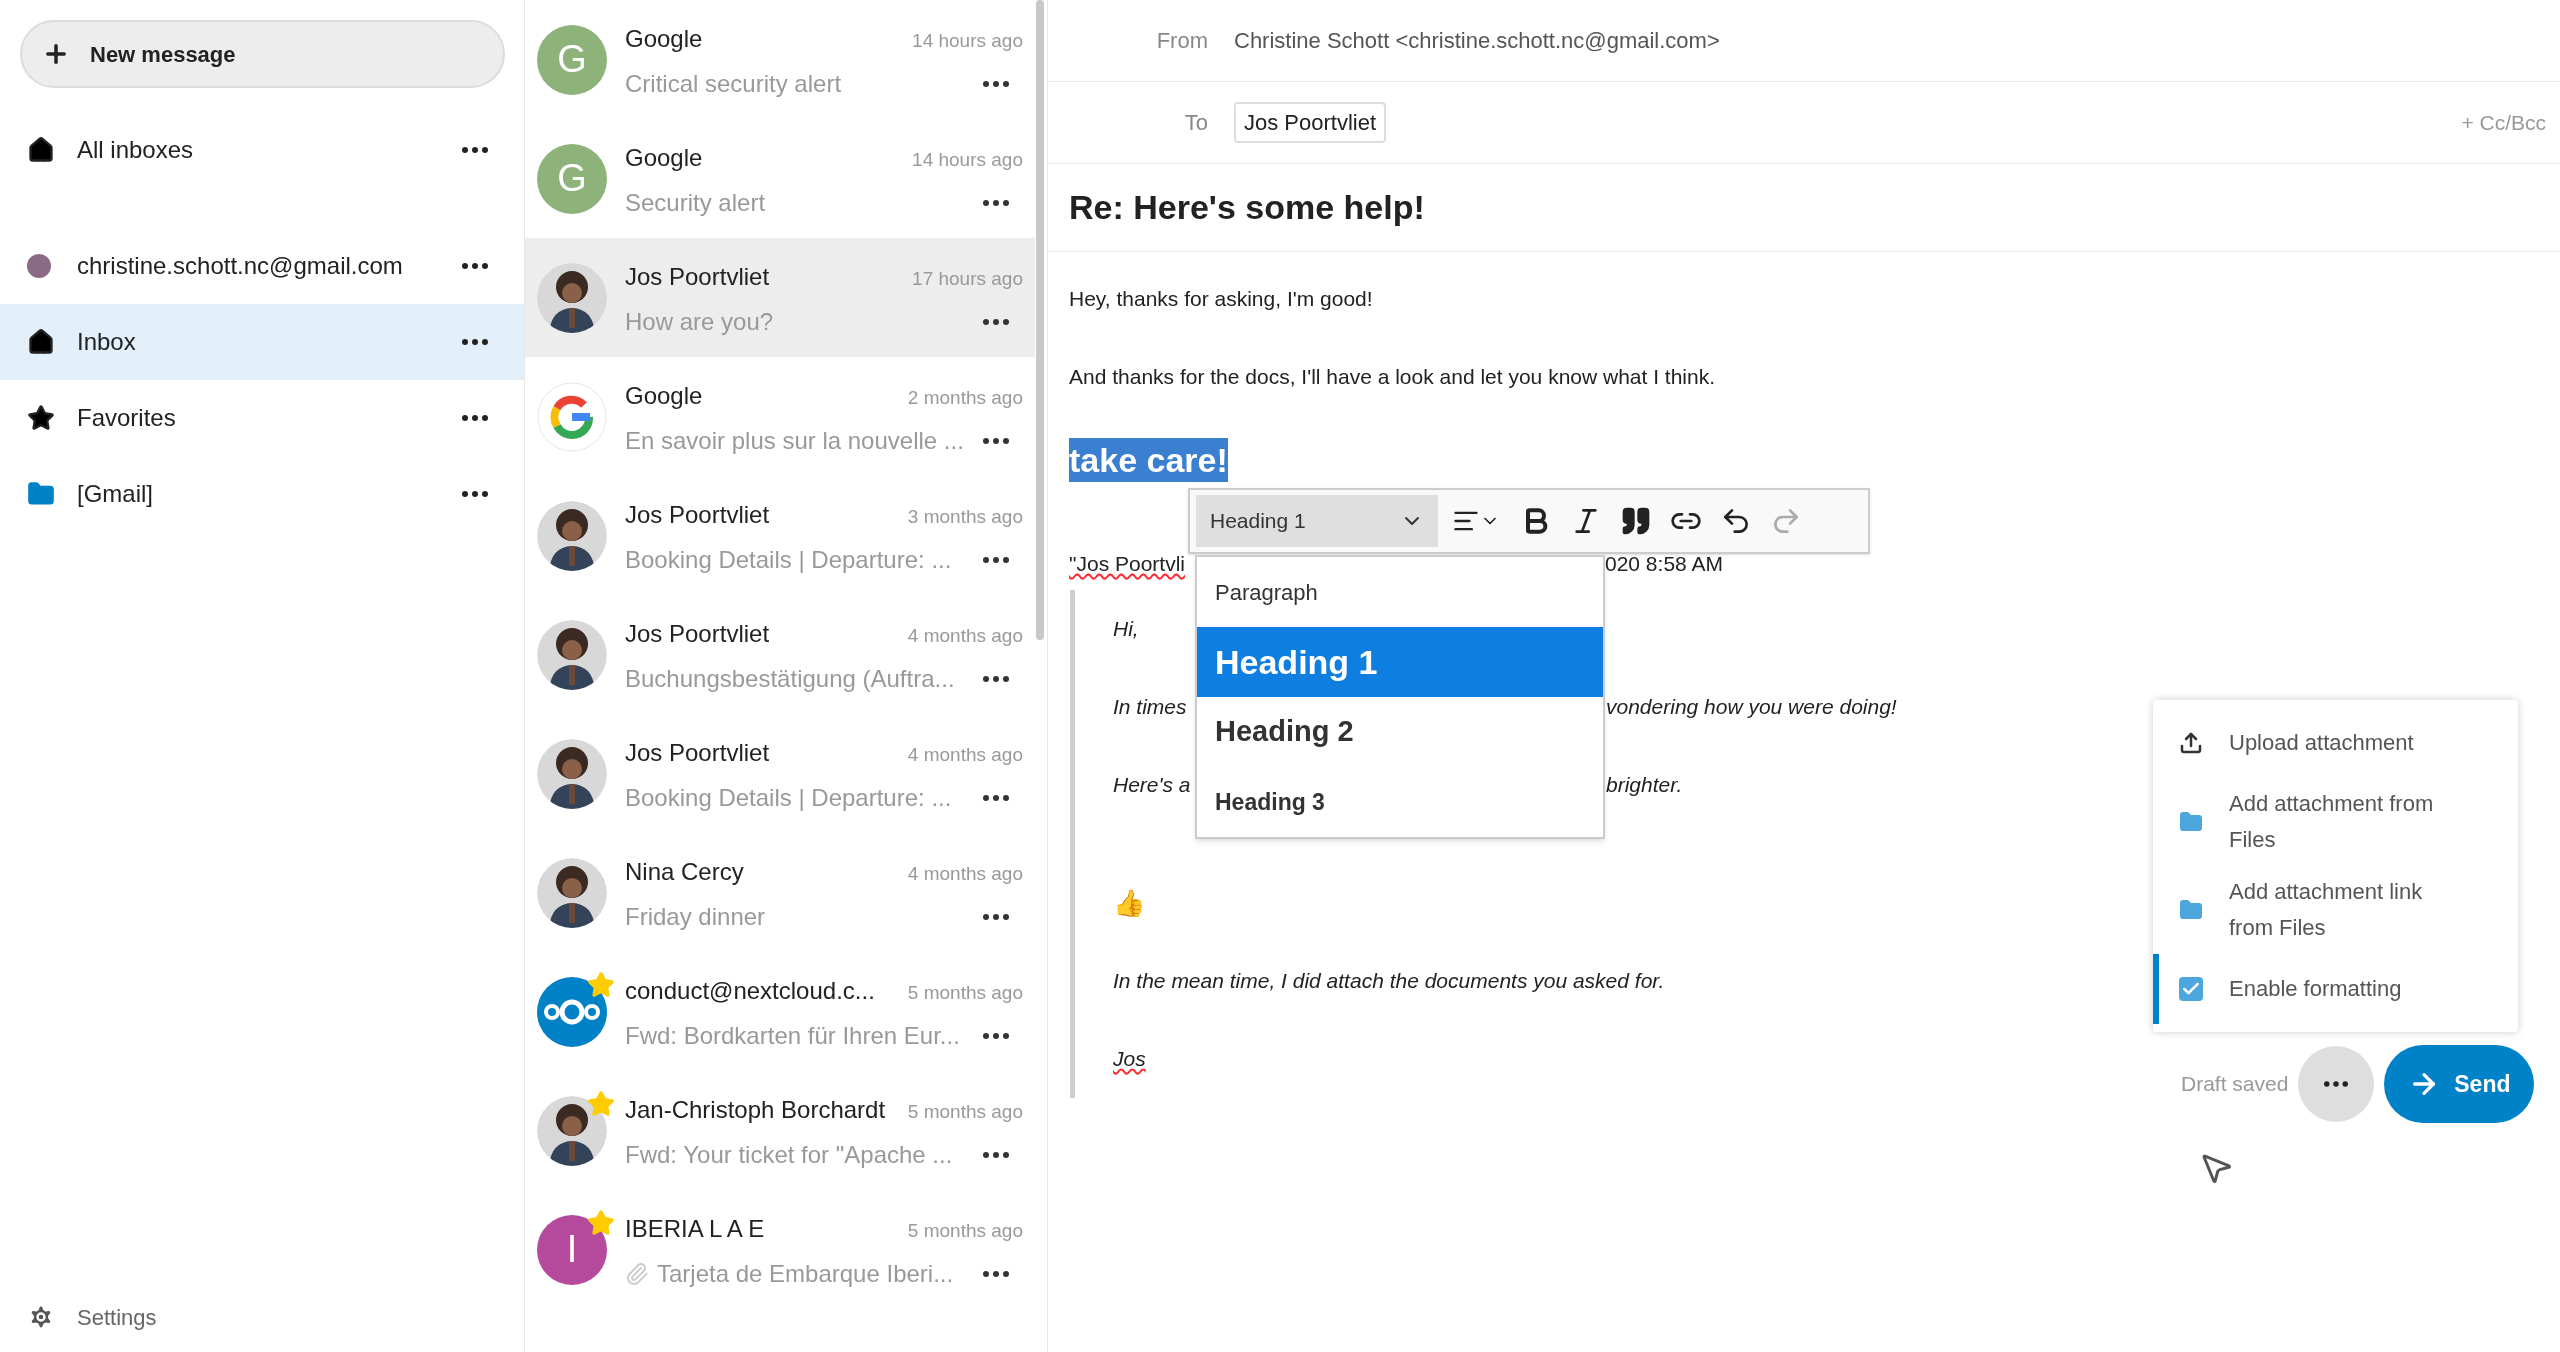 Image resolution: width=2560 pixels, height=1352 pixels. I want to click on quote-line: Hi,, so click(1126, 629).